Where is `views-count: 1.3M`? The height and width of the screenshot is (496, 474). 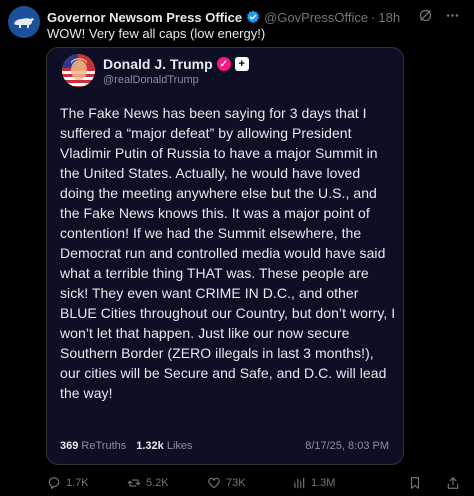
views-count: 1.3M is located at coordinates (323, 483).